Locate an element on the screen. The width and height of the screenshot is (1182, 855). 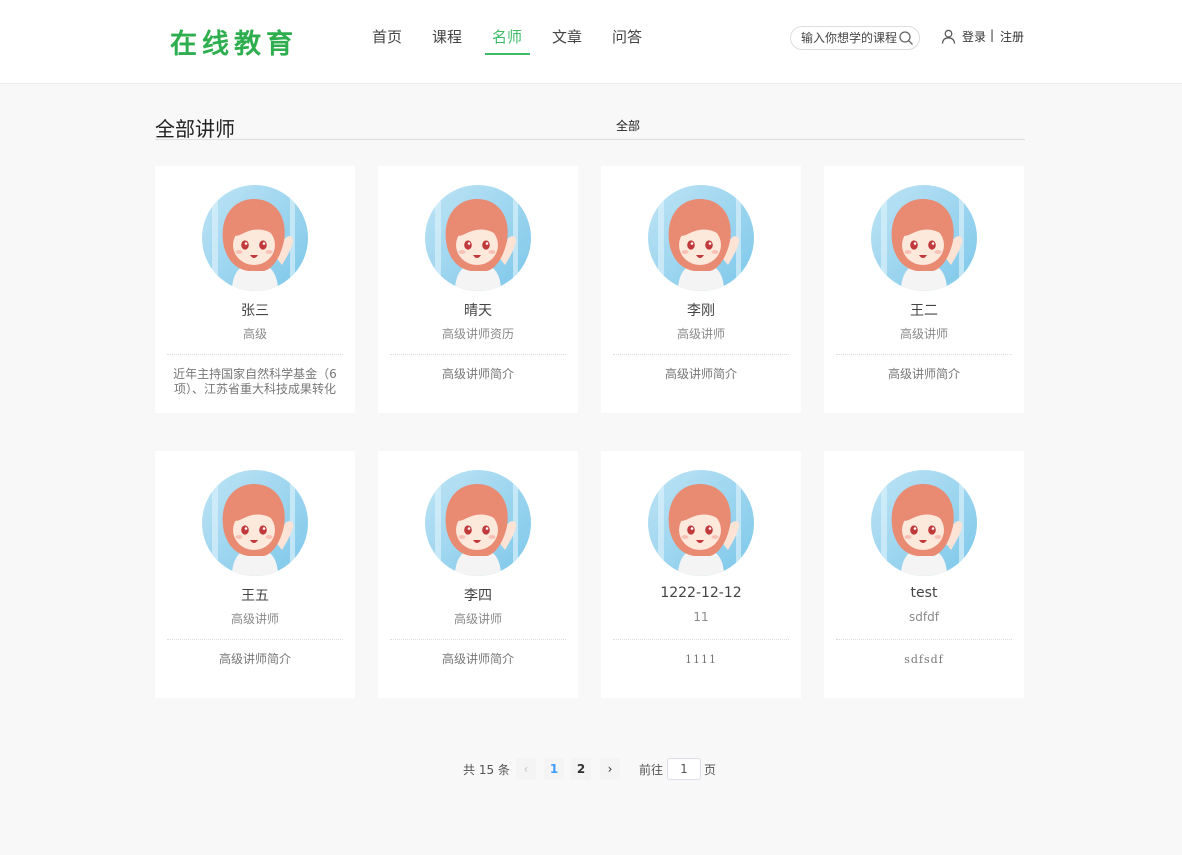
search-box is located at coordinates (855, 38).